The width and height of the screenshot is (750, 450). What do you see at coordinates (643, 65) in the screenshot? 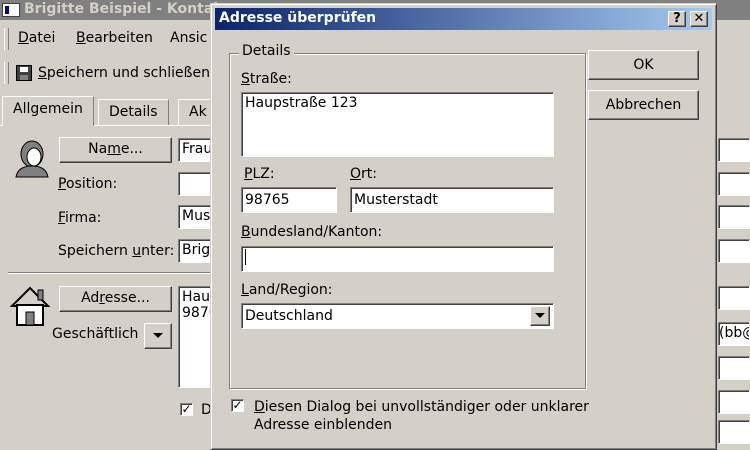
I see `ok-button: OK` at bounding box center [643, 65].